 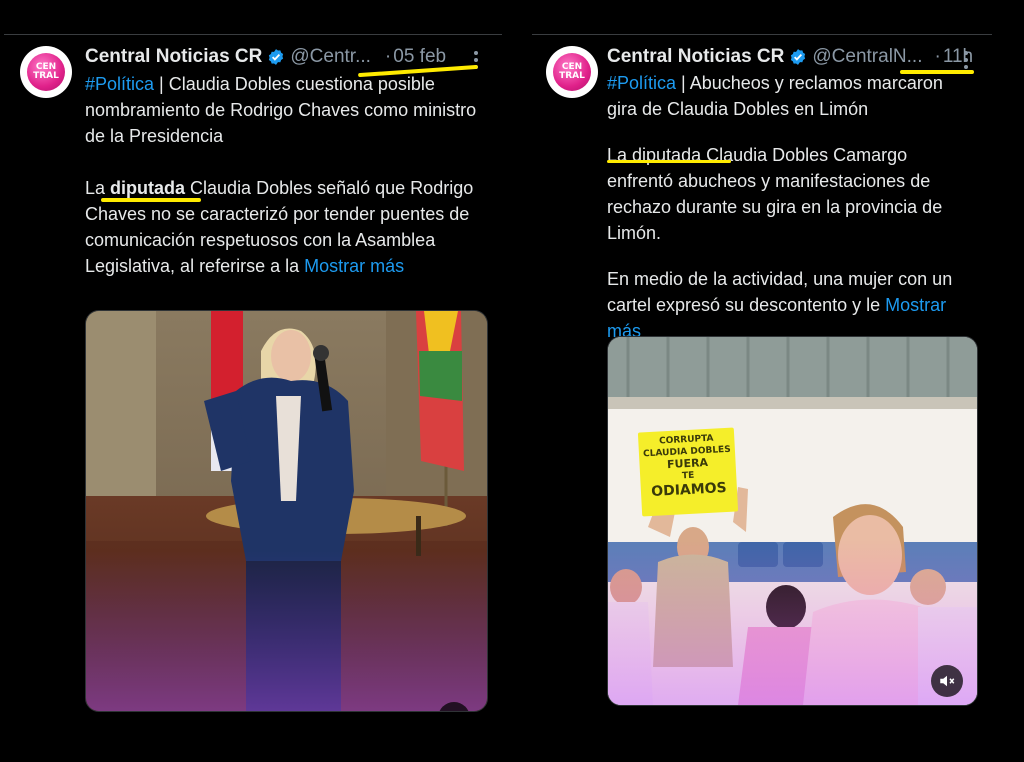 What do you see at coordinates (148, 188) in the screenshot?
I see `highlighted-word: diputada` at bounding box center [148, 188].